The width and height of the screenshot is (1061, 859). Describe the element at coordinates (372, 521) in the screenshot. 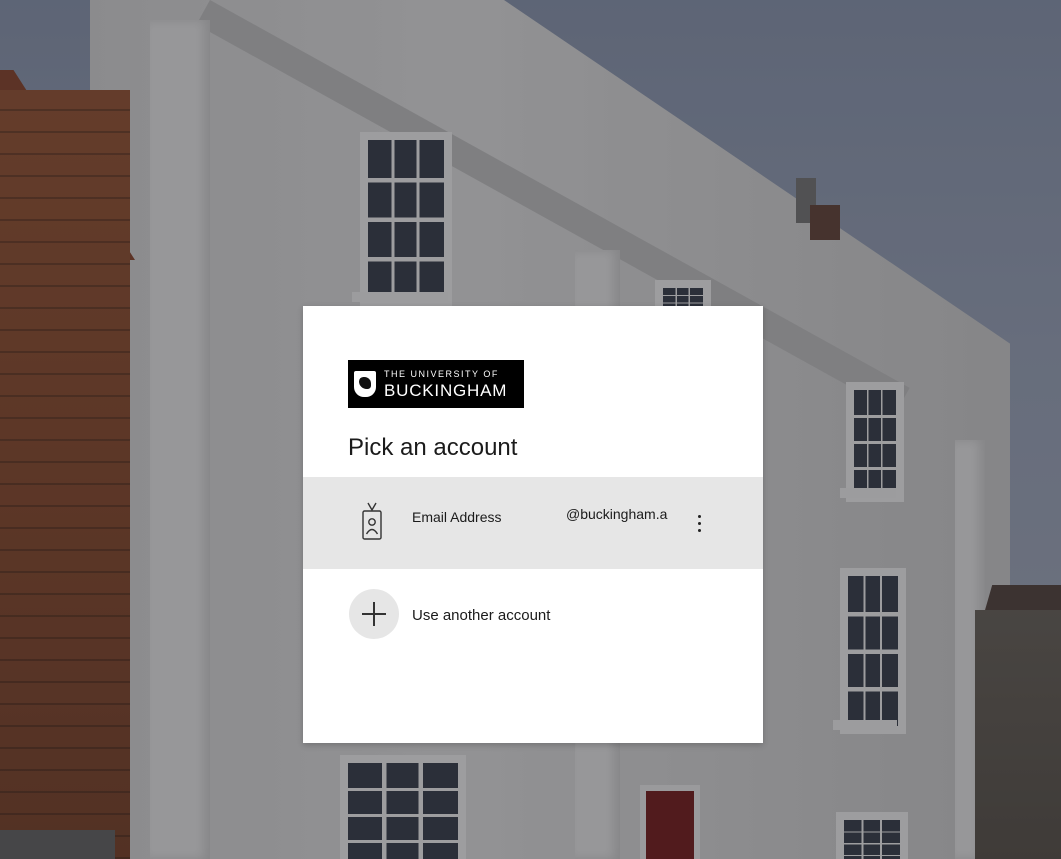

I see `badge-icon` at that location.